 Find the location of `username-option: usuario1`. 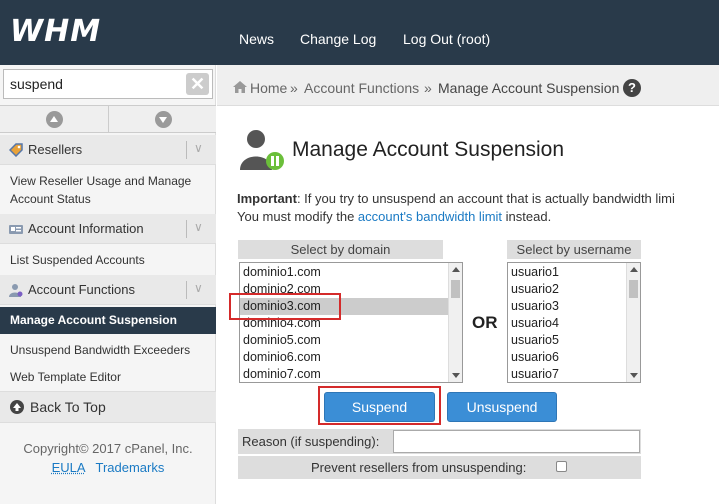

username-option: usuario1 is located at coordinates (567, 272).